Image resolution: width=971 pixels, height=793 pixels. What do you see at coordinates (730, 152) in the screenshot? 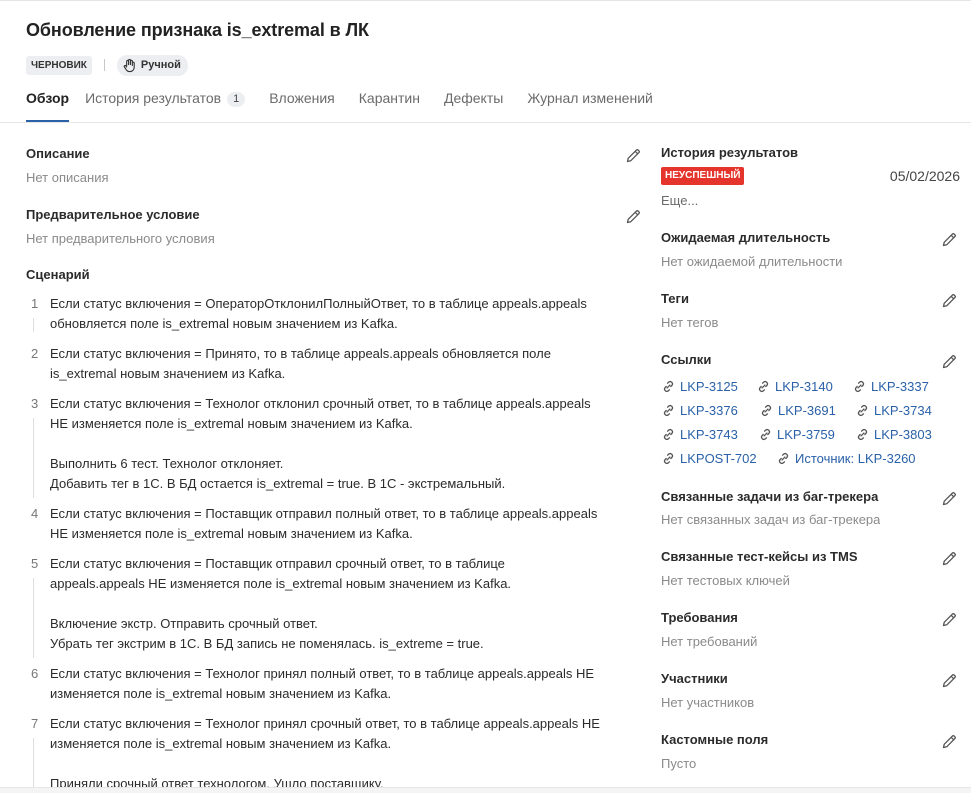
I see `history-label: История результатов` at bounding box center [730, 152].